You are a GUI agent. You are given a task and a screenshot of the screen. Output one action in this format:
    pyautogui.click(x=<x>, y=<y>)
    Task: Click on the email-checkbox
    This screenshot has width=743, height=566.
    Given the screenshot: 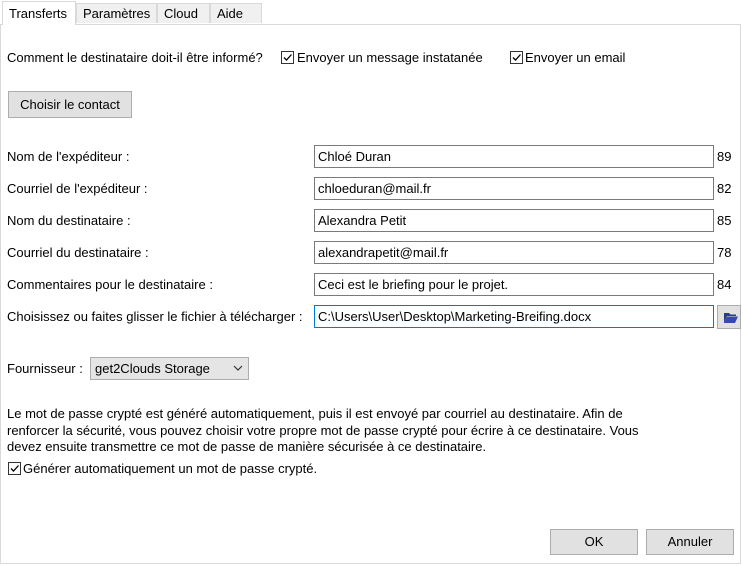 What is the action you would take?
    pyautogui.click(x=516, y=57)
    